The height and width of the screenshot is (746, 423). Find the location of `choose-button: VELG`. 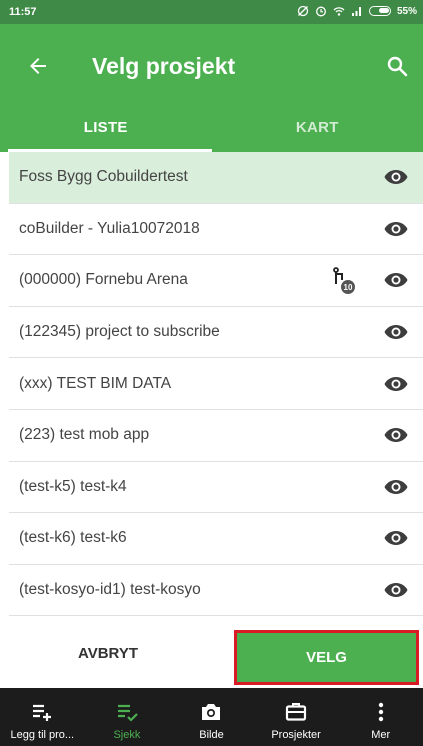

choose-button: VELG is located at coordinates (326, 657).